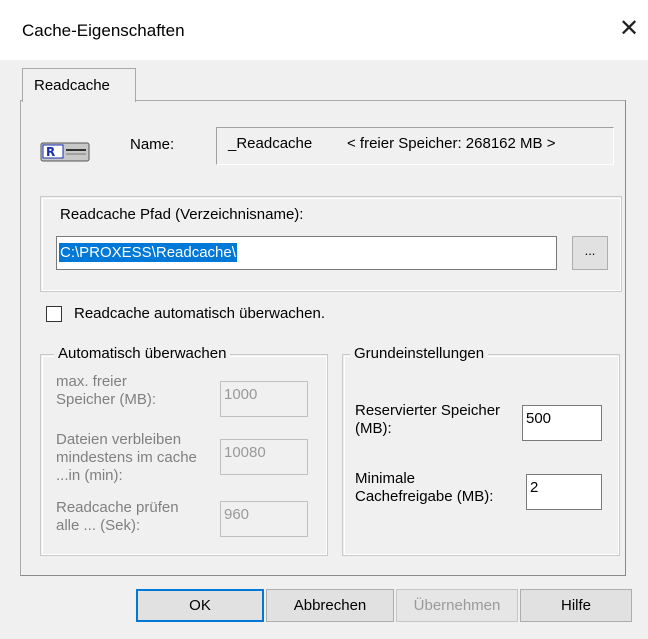 Image resolution: width=648 pixels, height=639 pixels. I want to click on max-free-memory-input: 1000, so click(264, 399).